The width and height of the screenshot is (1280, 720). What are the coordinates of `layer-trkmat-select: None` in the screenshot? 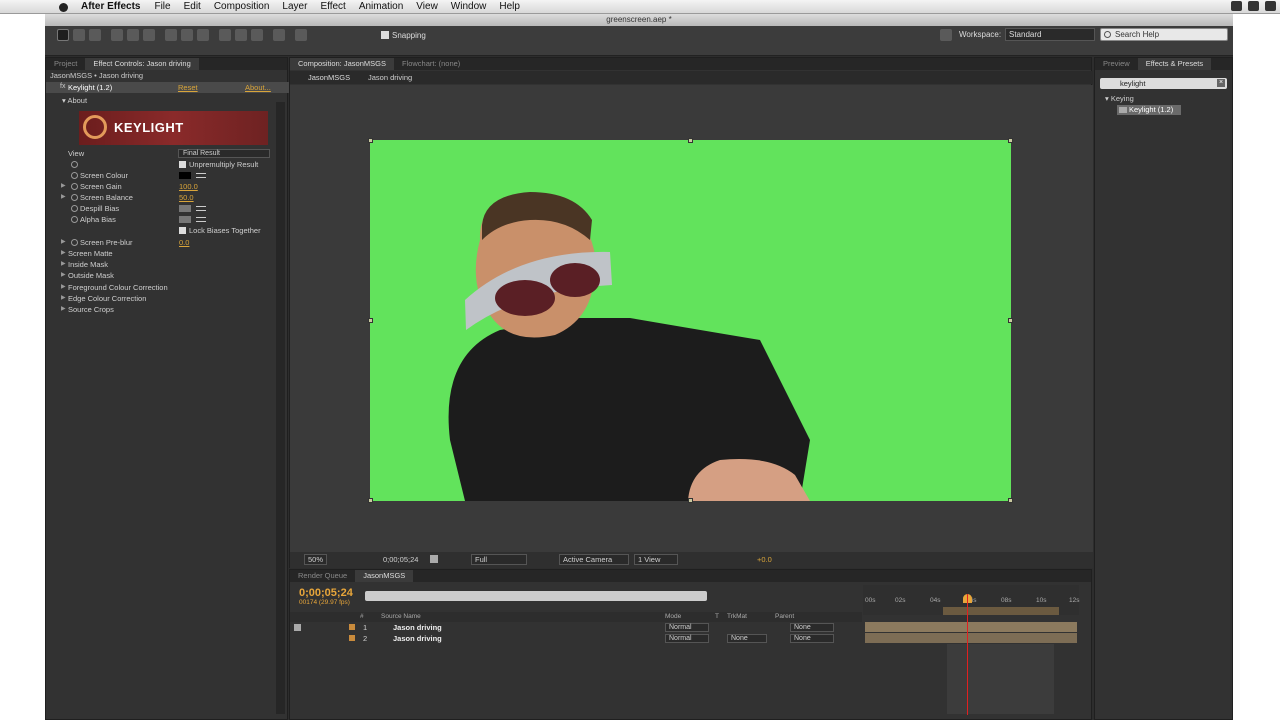 It's located at (747, 638).